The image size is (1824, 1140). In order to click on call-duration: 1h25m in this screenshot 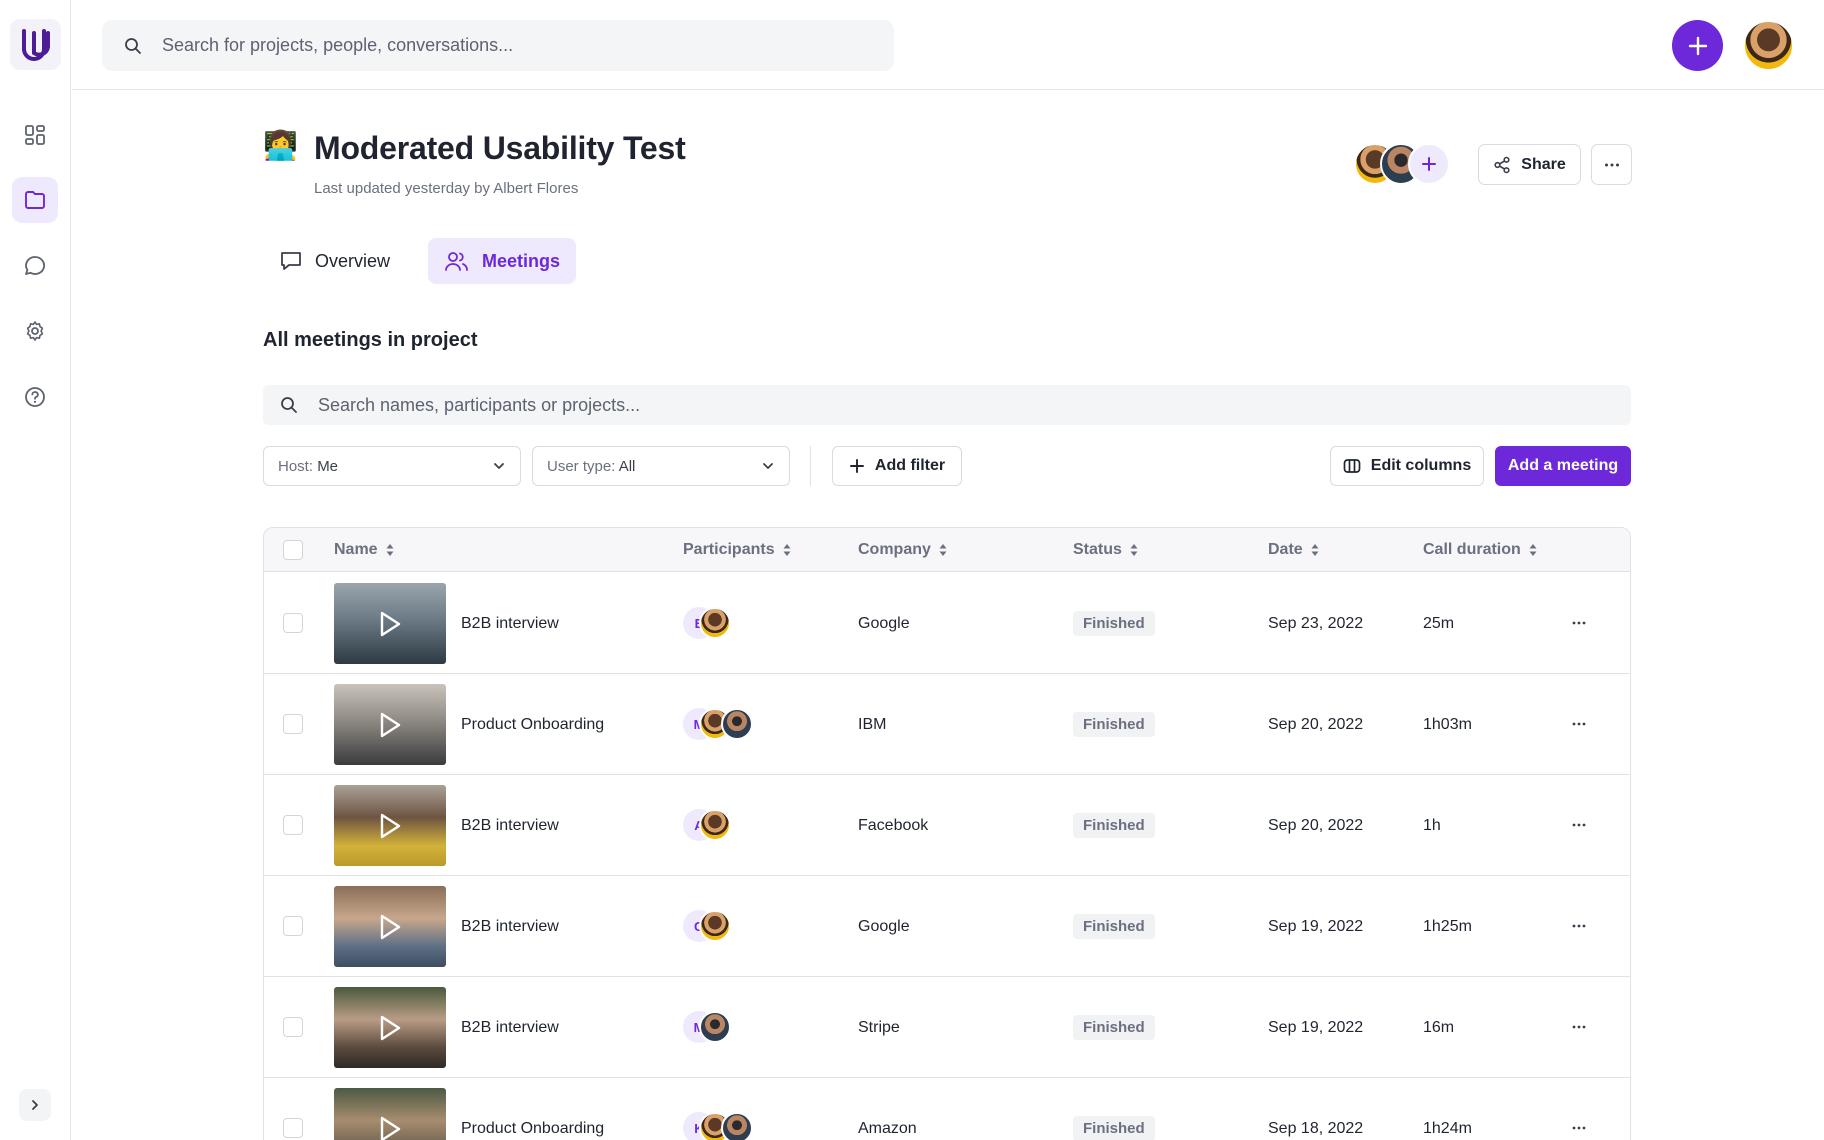, I will do `click(1447, 926)`.